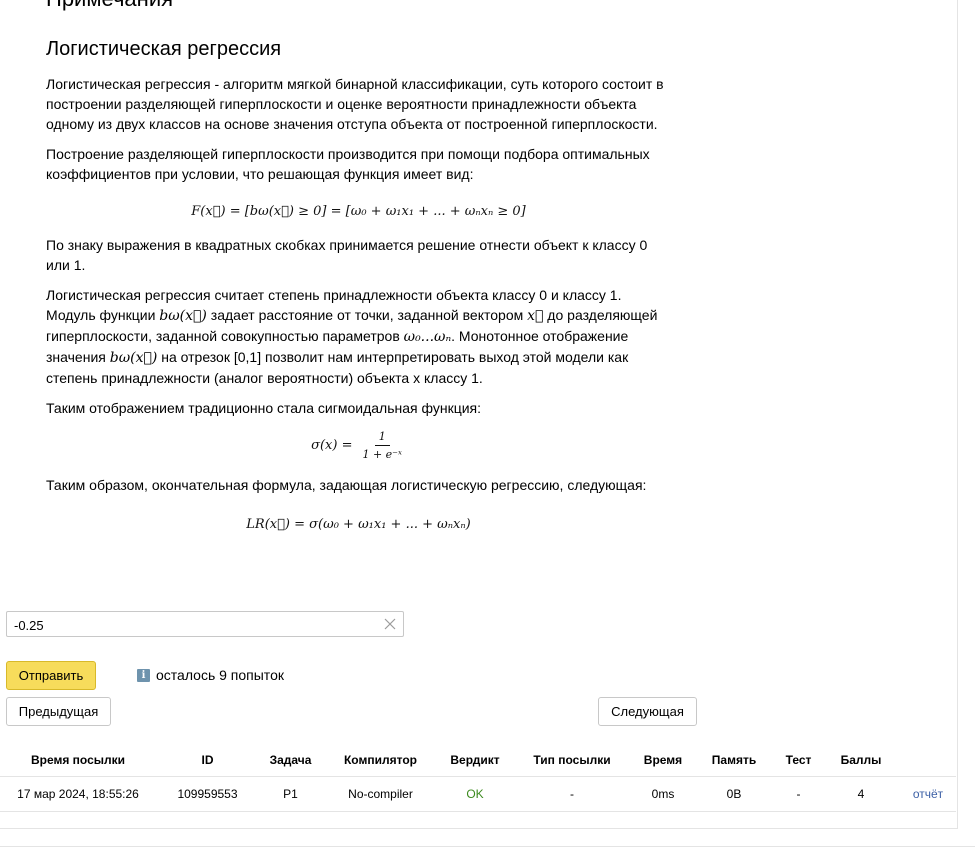  I want to click on cell-runtime: 0ms, so click(663, 794).